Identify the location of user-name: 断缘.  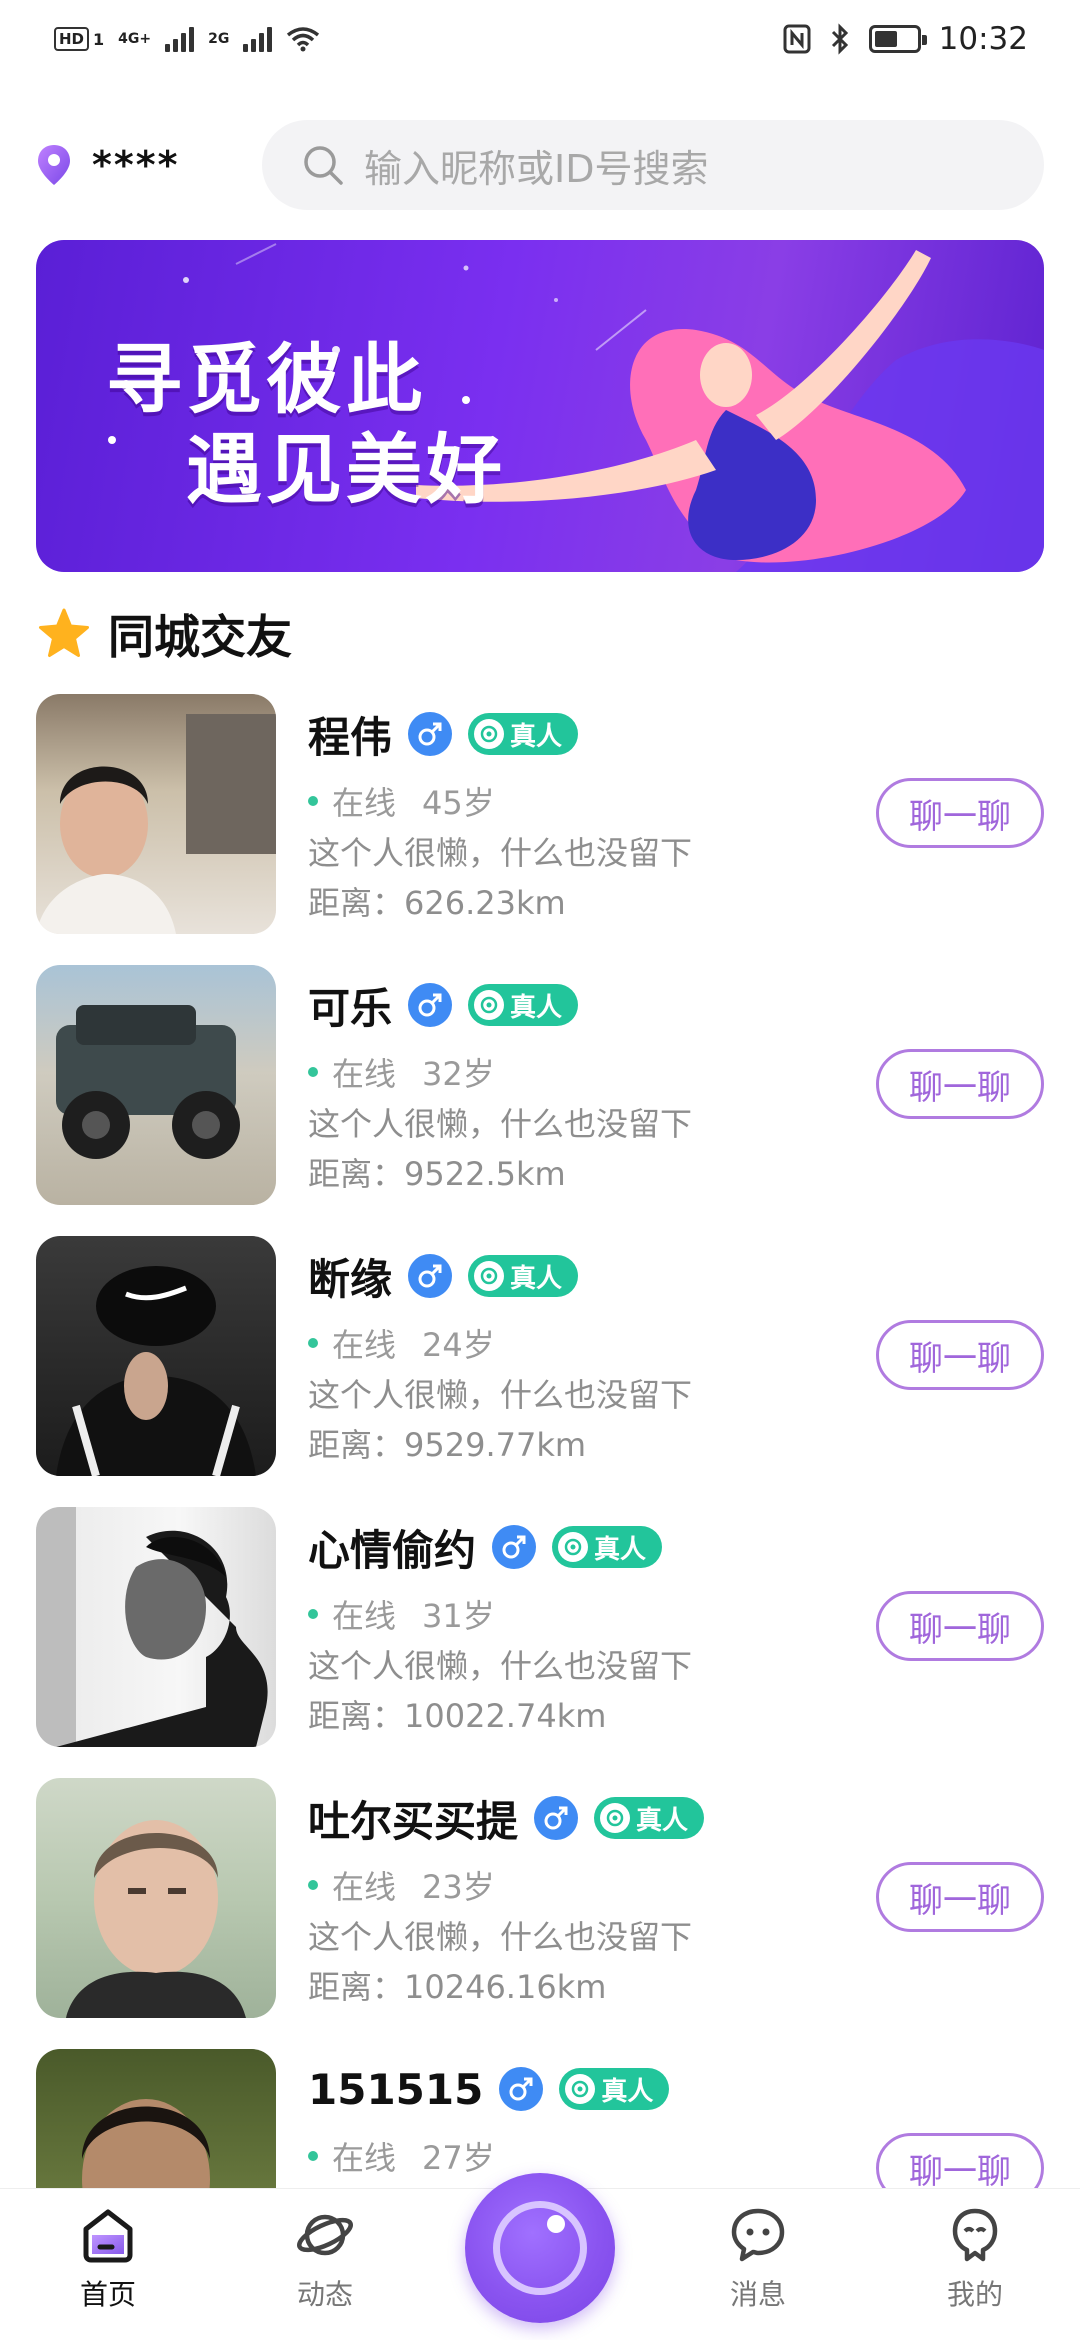
(350, 1279).